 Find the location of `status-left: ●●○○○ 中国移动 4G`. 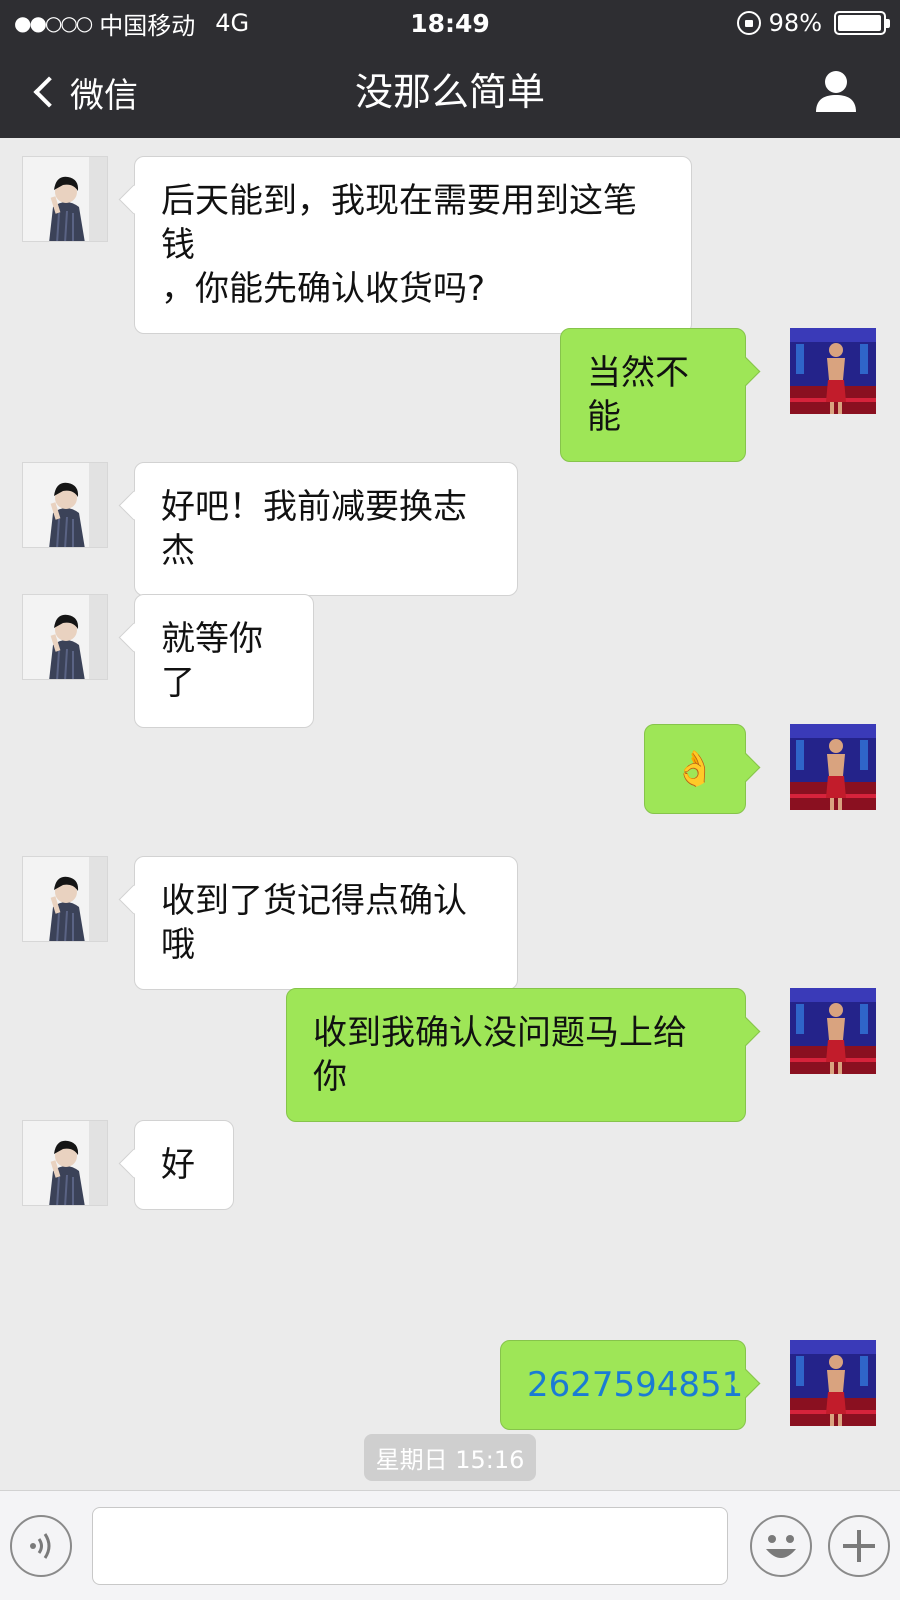

status-left: ●●○○○ 中国移动 4G is located at coordinates (131, 23).